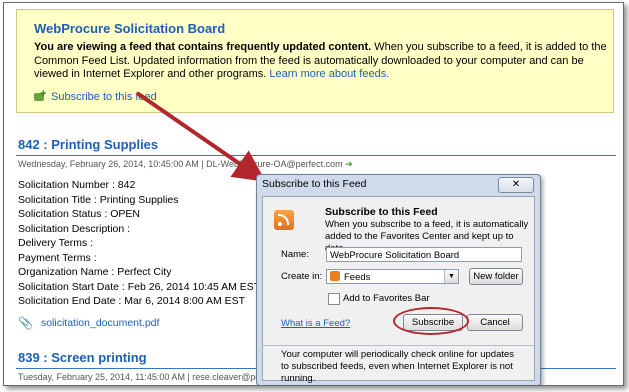 The width and height of the screenshot is (629, 392). What do you see at coordinates (495, 322) in the screenshot?
I see `cancel-button: Cancel` at bounding box center [495, 322].